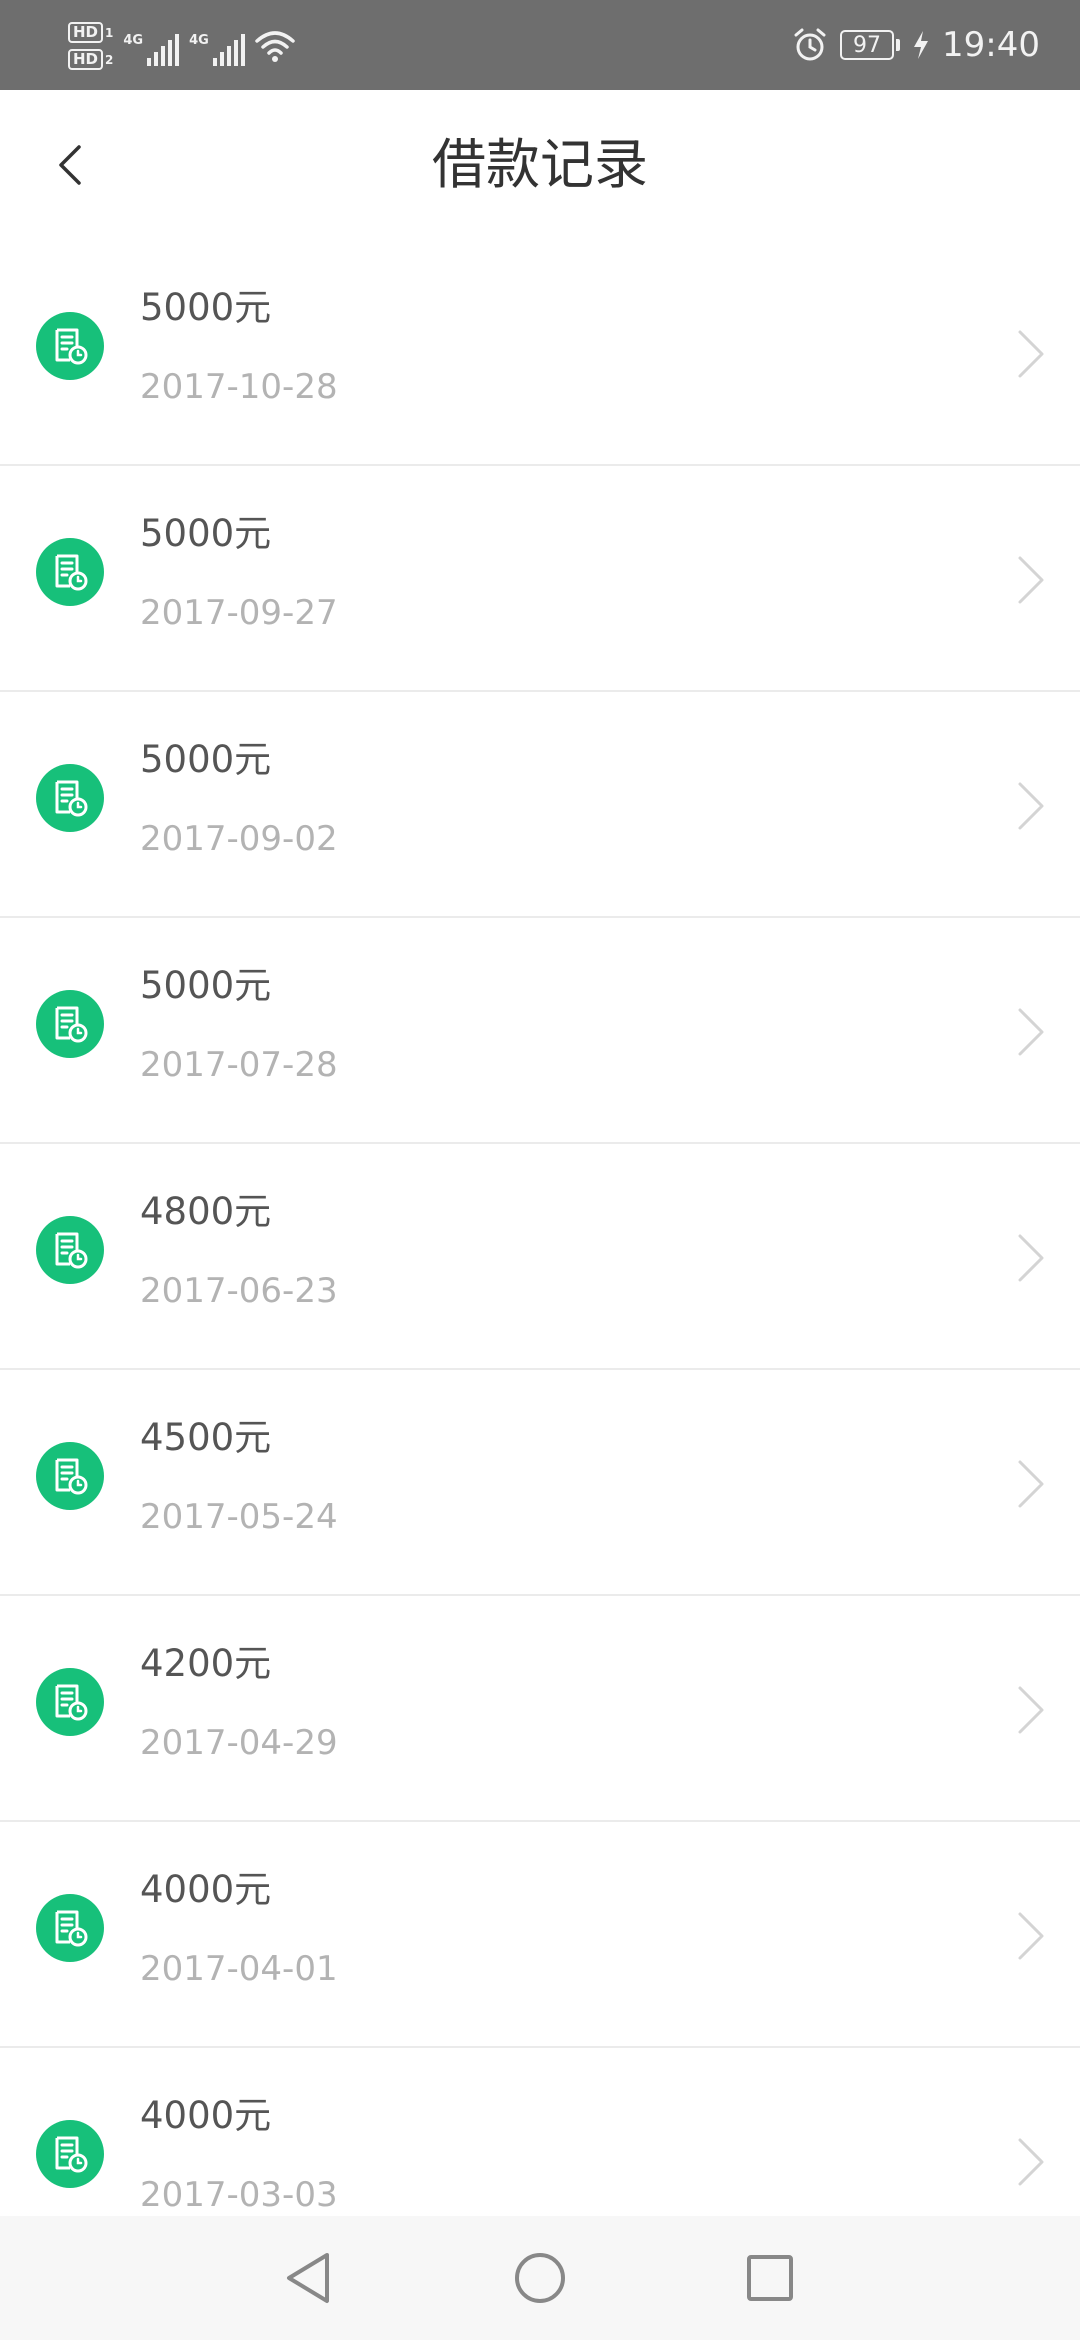  Describe the element at coordinates (239, 613) in the screenshot. I see `loan-date: 2017-09-27` at that location.